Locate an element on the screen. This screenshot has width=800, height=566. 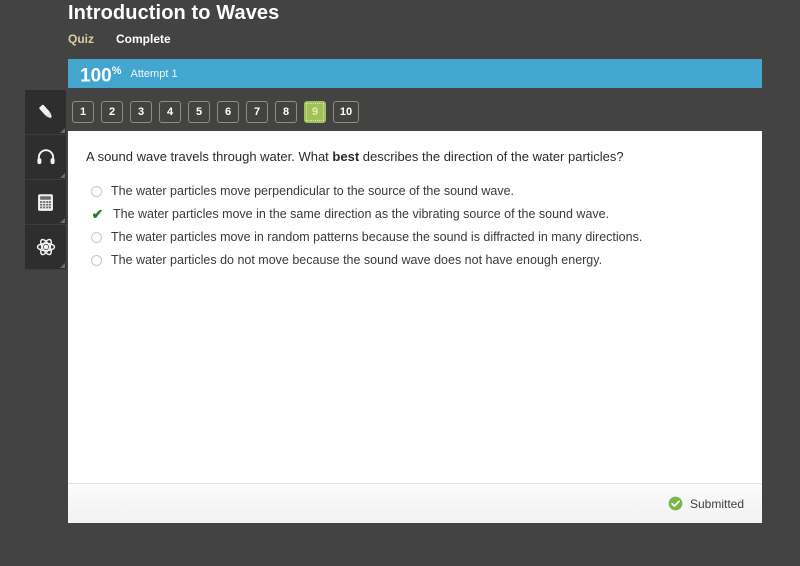
question-prompt-part1: A sound wave travels through water. What is located at coordinates (209, 156).